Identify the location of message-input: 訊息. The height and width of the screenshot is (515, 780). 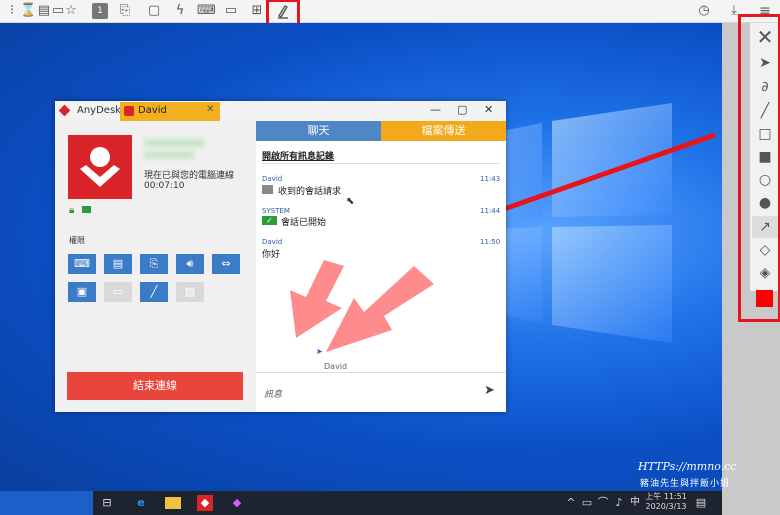
(273, 393).